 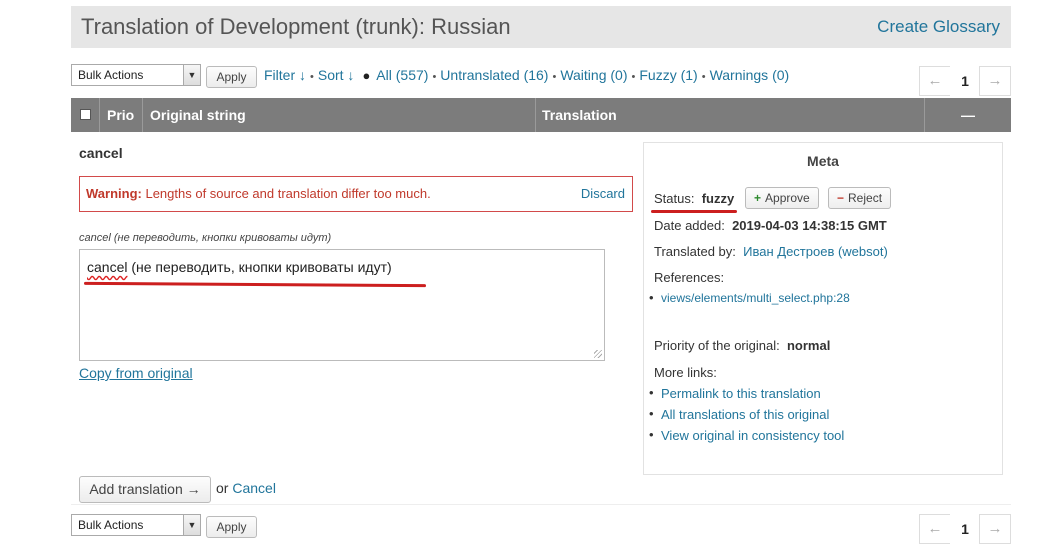 I want to click on discard-warning-link: Discard, so click(x=603, y=194).